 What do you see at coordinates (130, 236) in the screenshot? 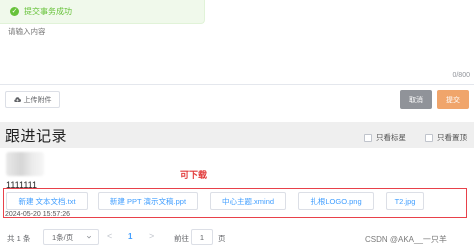
I see `page-number-current: 1` at bounding box center [130, 236].